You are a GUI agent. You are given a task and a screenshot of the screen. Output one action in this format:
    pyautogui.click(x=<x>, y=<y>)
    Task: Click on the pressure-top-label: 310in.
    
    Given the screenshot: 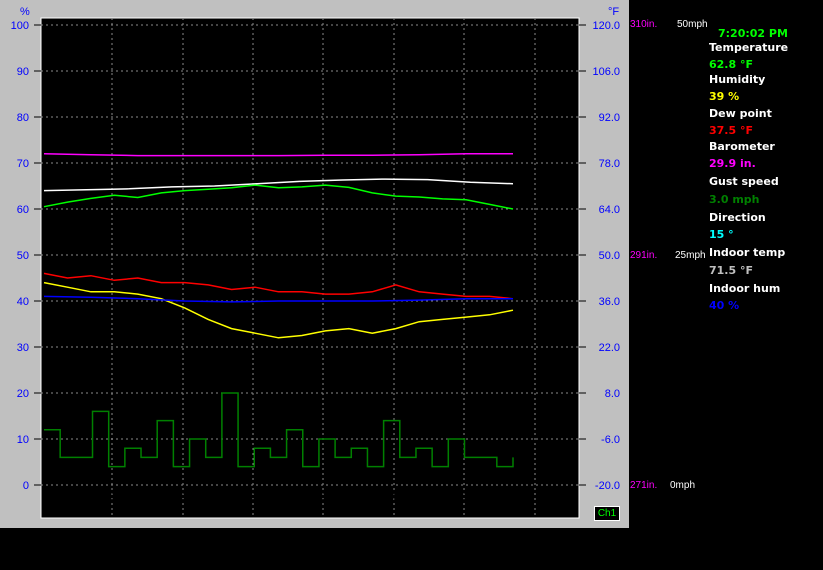 What is the action you would take?
    pyautogui.click(x=644, y=24)
    